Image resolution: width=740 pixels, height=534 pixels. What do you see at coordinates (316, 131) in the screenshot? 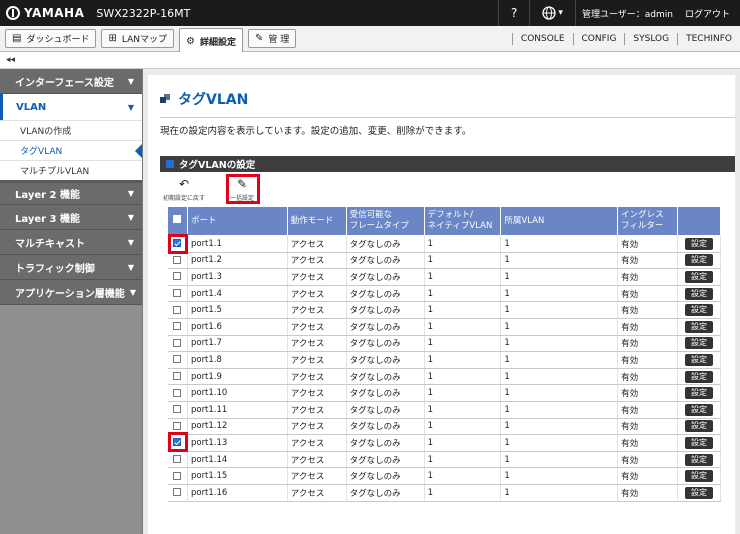
I see `page-description: 現在の設定内容を表示しています。設定の追加、変更、削除ができます。` at bounding box center [316, 131].